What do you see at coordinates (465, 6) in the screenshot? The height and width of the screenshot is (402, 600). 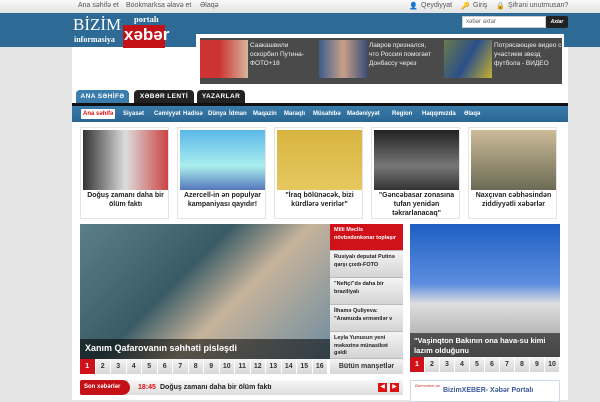 I see `key-icon: 🔑` at bounding box center [465, 6].